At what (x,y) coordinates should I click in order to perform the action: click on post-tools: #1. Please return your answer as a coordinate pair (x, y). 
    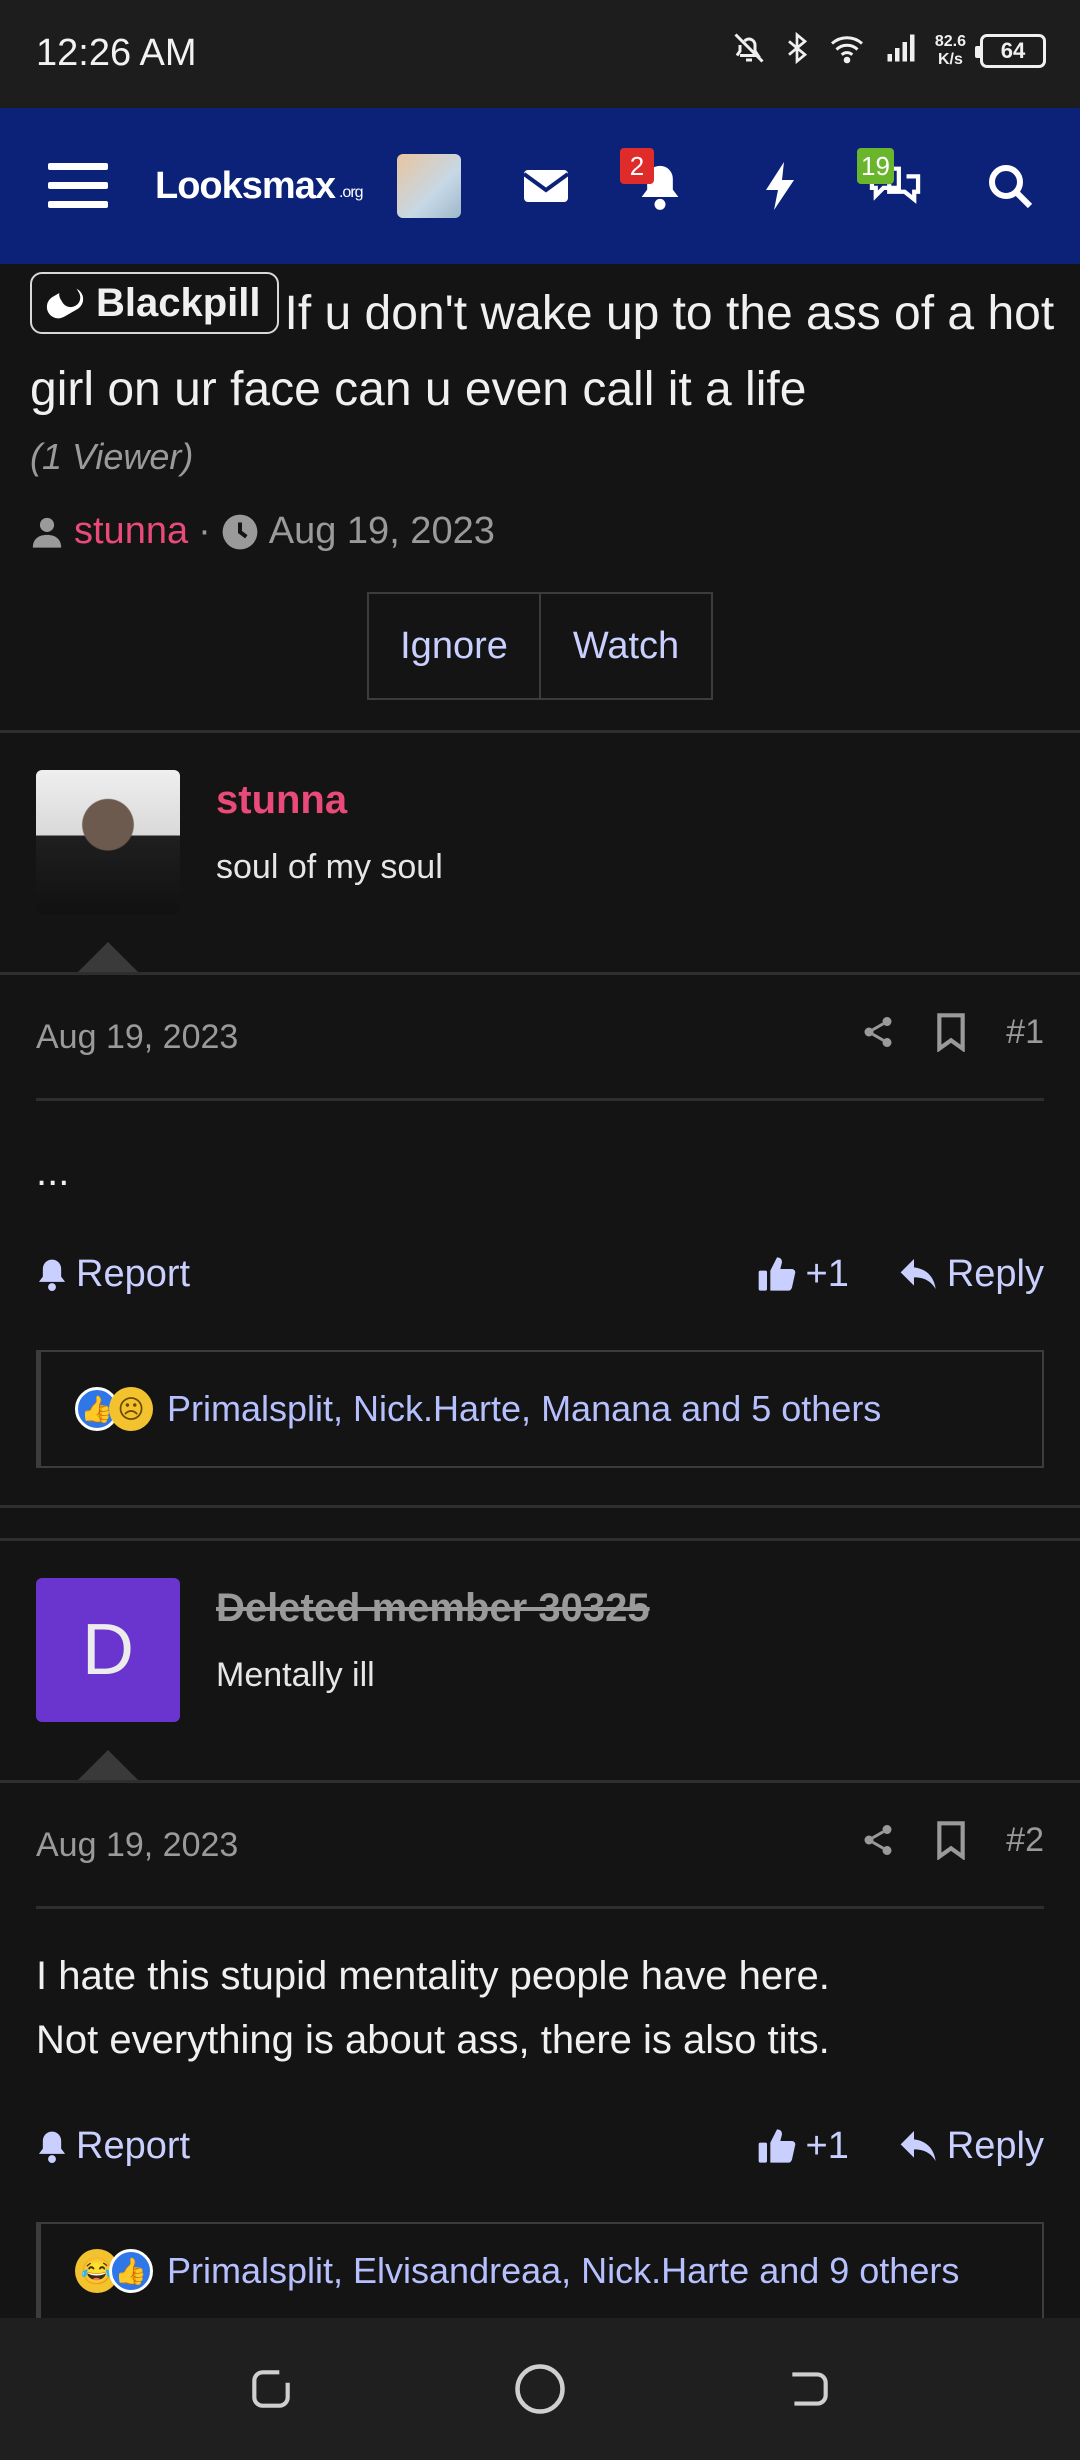
    Looking at the image, I should click on (952, 1032).